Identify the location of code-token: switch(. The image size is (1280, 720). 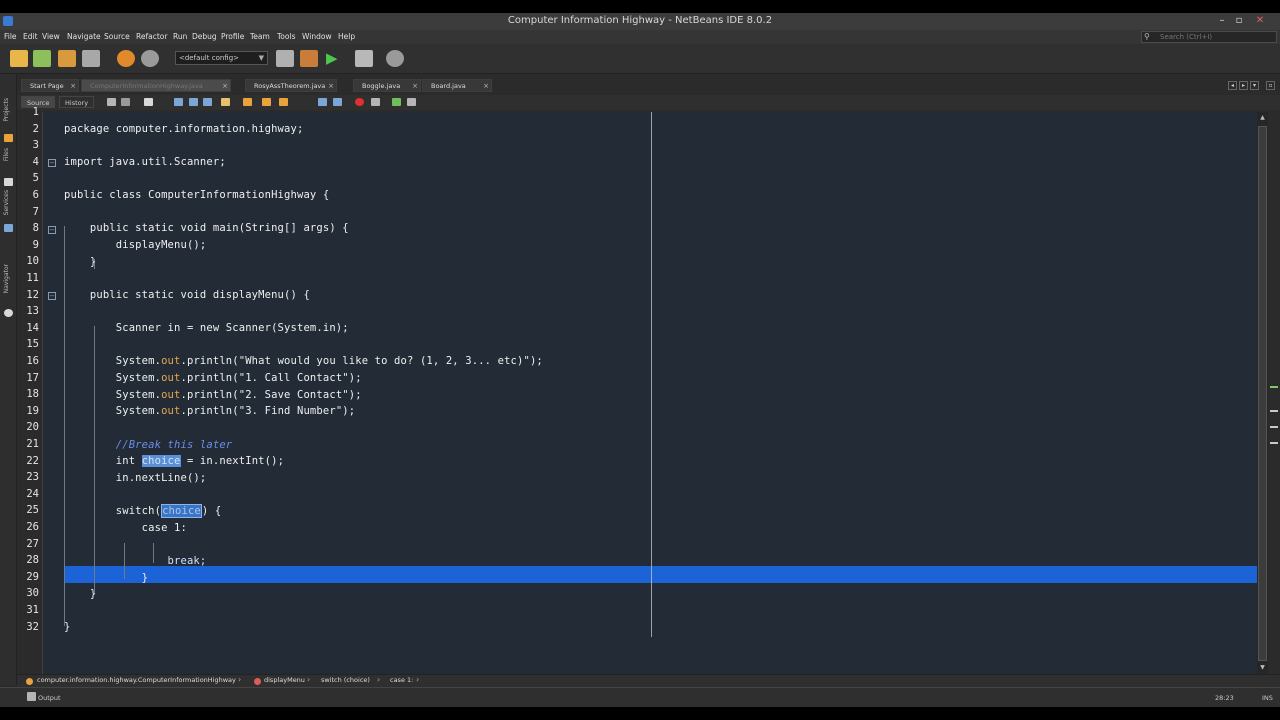
(113, 511).